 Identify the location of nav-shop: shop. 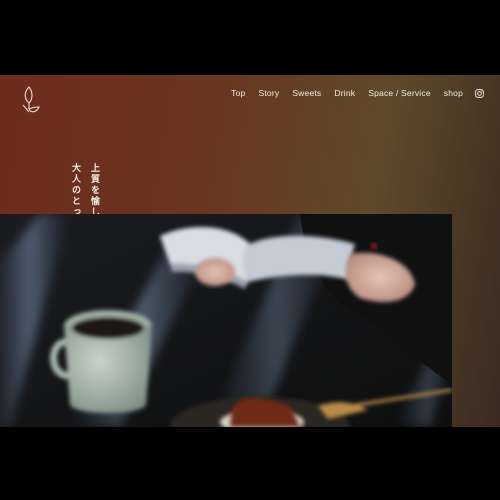
(453, 93).